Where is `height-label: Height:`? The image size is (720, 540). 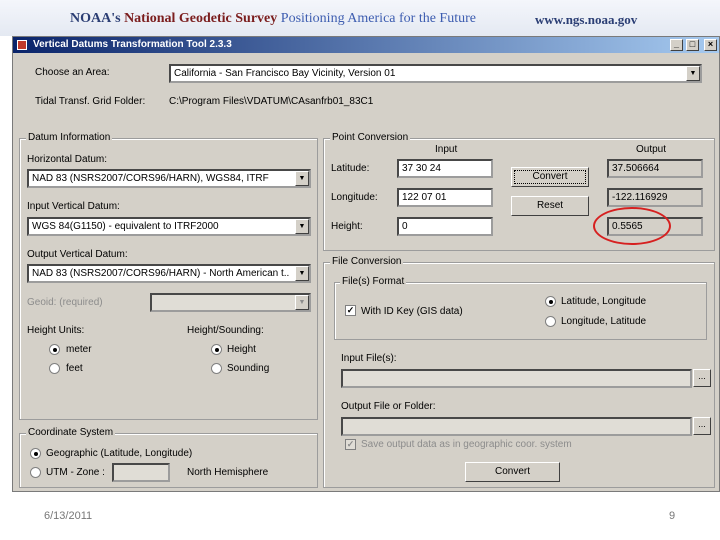 height-label: Height: is located at coordinates (347, 226).